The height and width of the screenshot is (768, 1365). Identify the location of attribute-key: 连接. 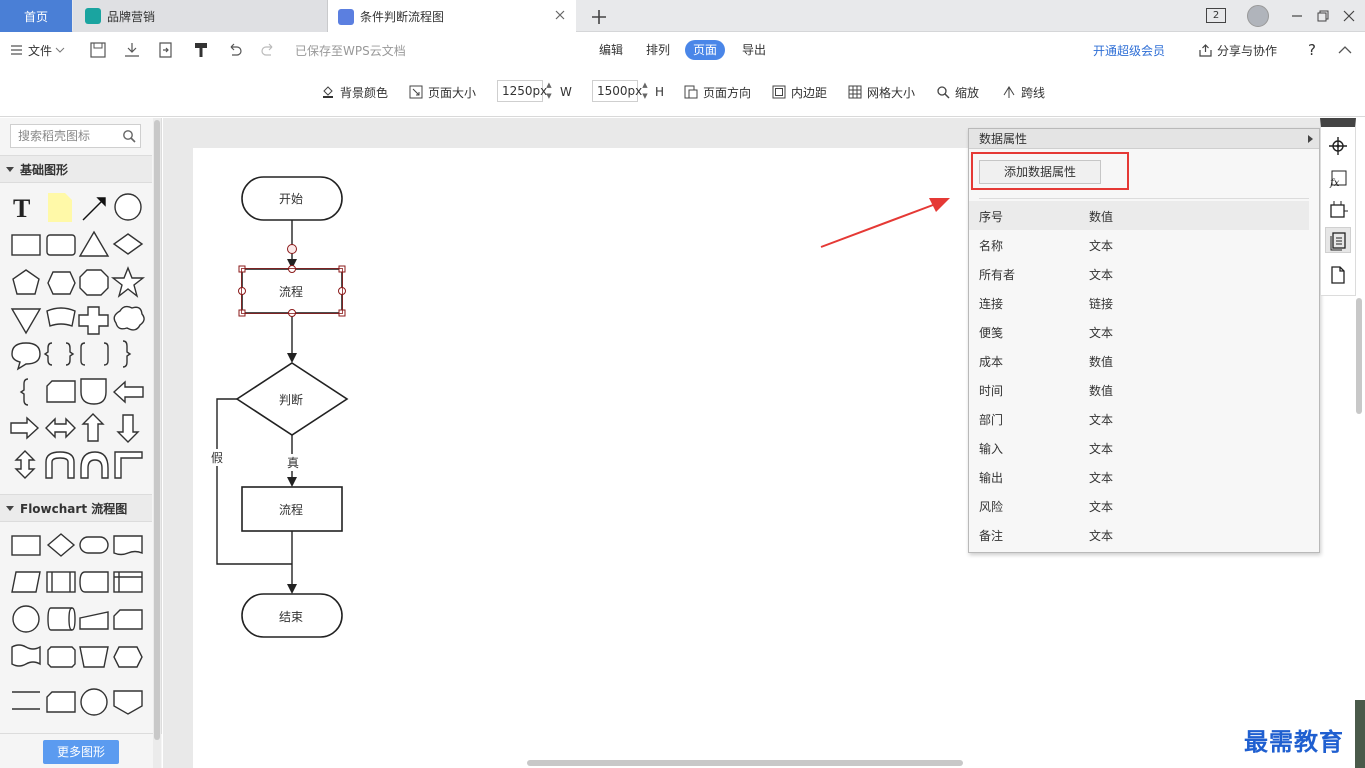
(991, 304).